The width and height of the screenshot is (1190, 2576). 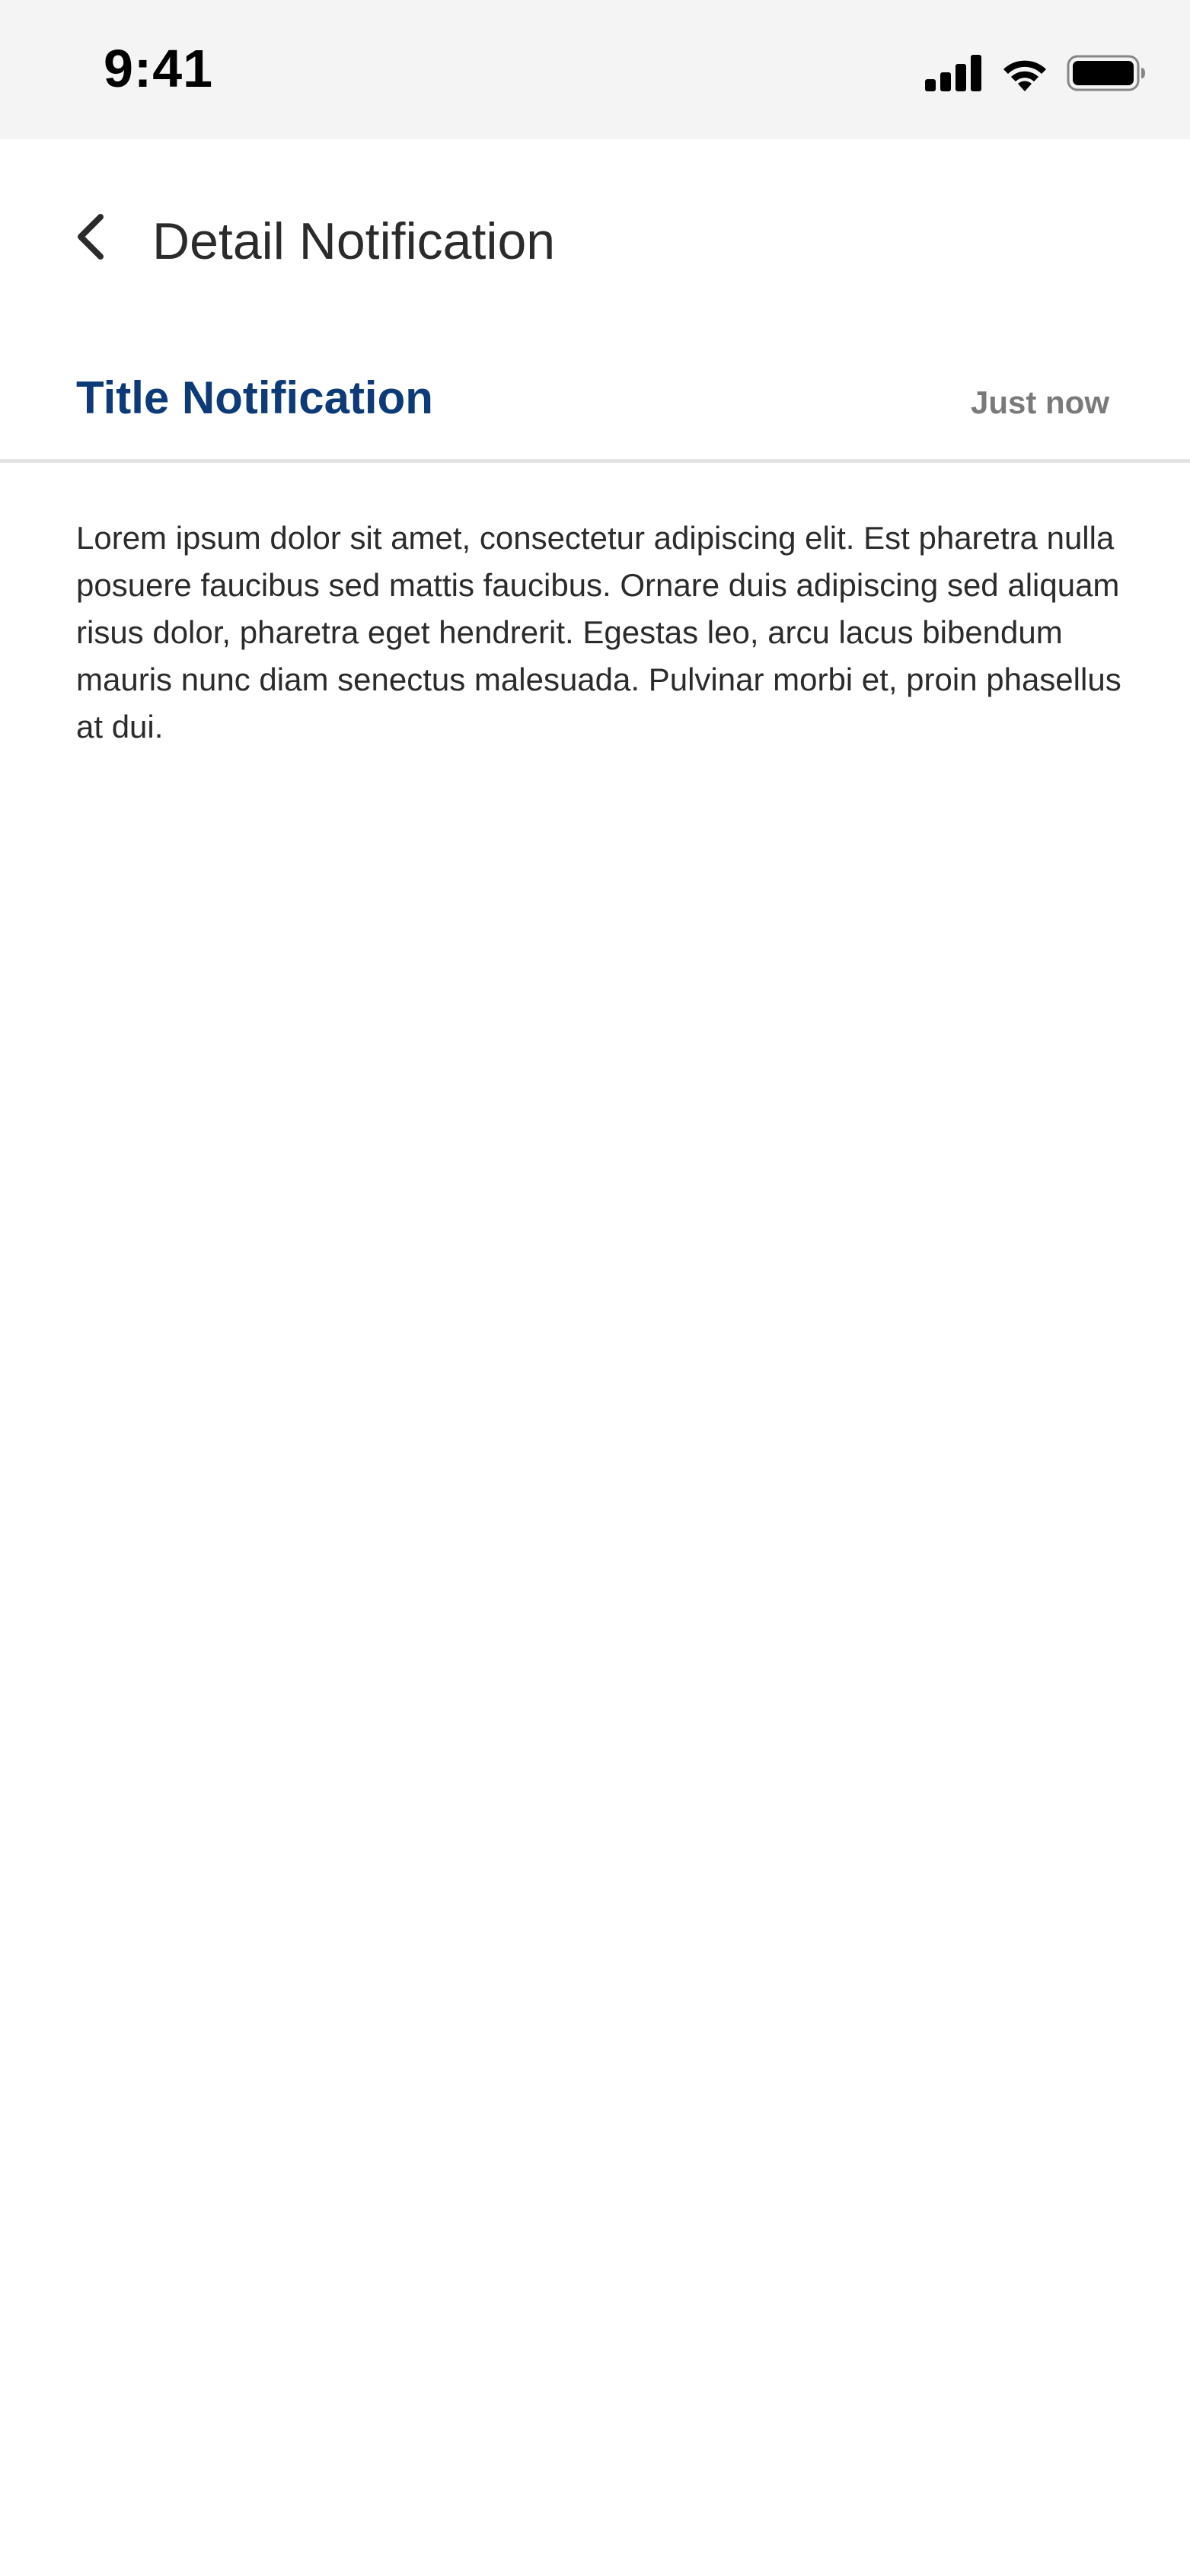 What do you see at coordinates (1025, 73) in the screenshot?
I see `wifi-icon` at bounding box center [1025, 73].